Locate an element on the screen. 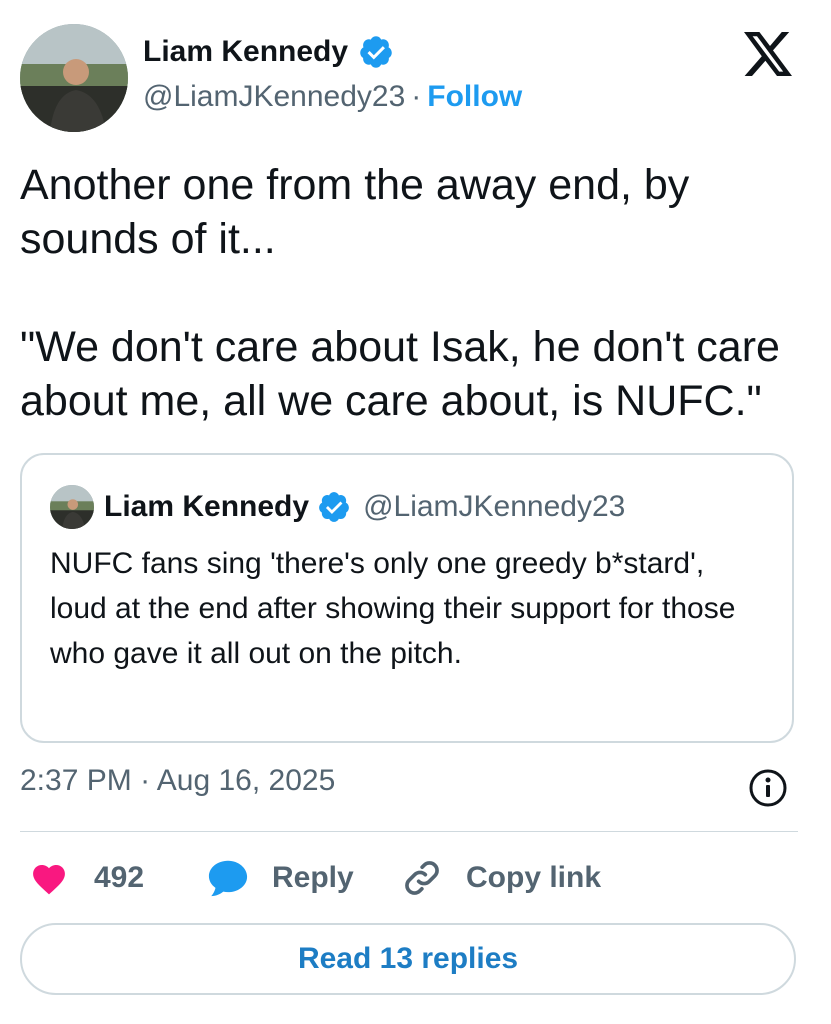  author-avatar is located at coordinates (74, 78).